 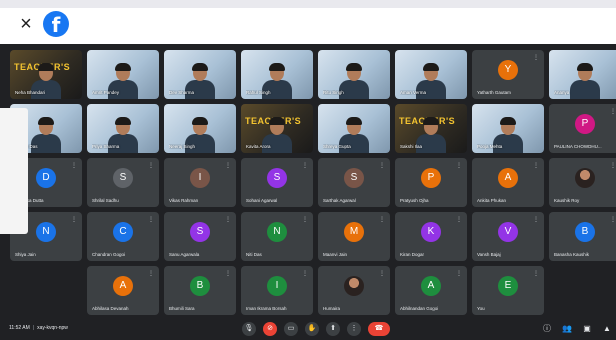 I want to click on participant-tile: ⋮ Humaira, so click(x=354, y=290).